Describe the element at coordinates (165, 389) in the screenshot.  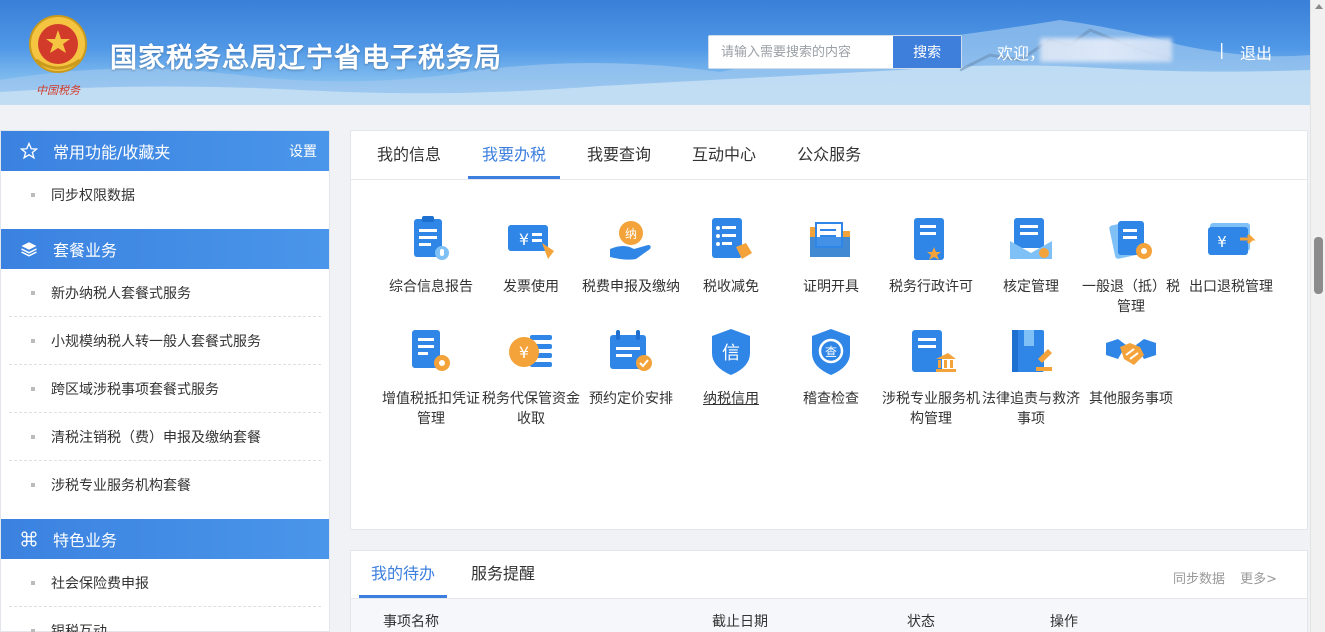
I see `sidebar-item-cross-region: 跨区域涉税事项套餐式服务` at that location.